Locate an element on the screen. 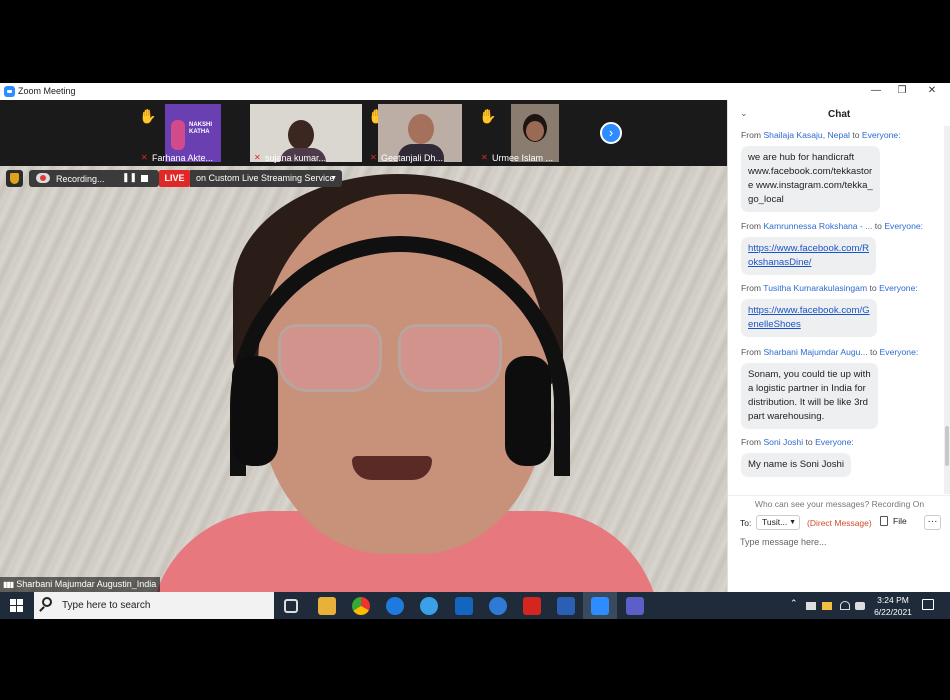  zoom-logo-icon is located at coordinates (9, 91).